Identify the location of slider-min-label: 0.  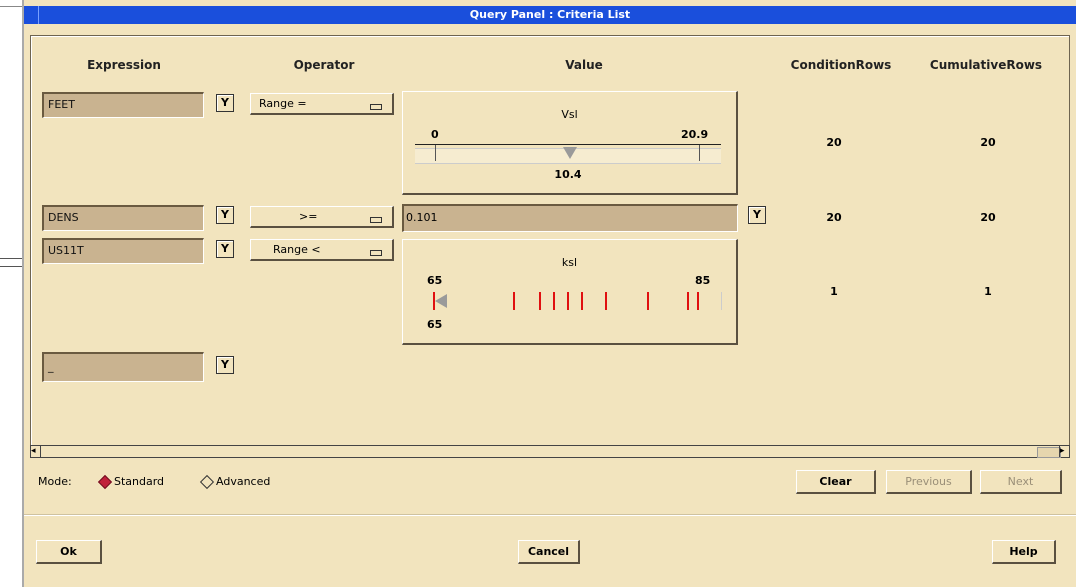
(435, 134).